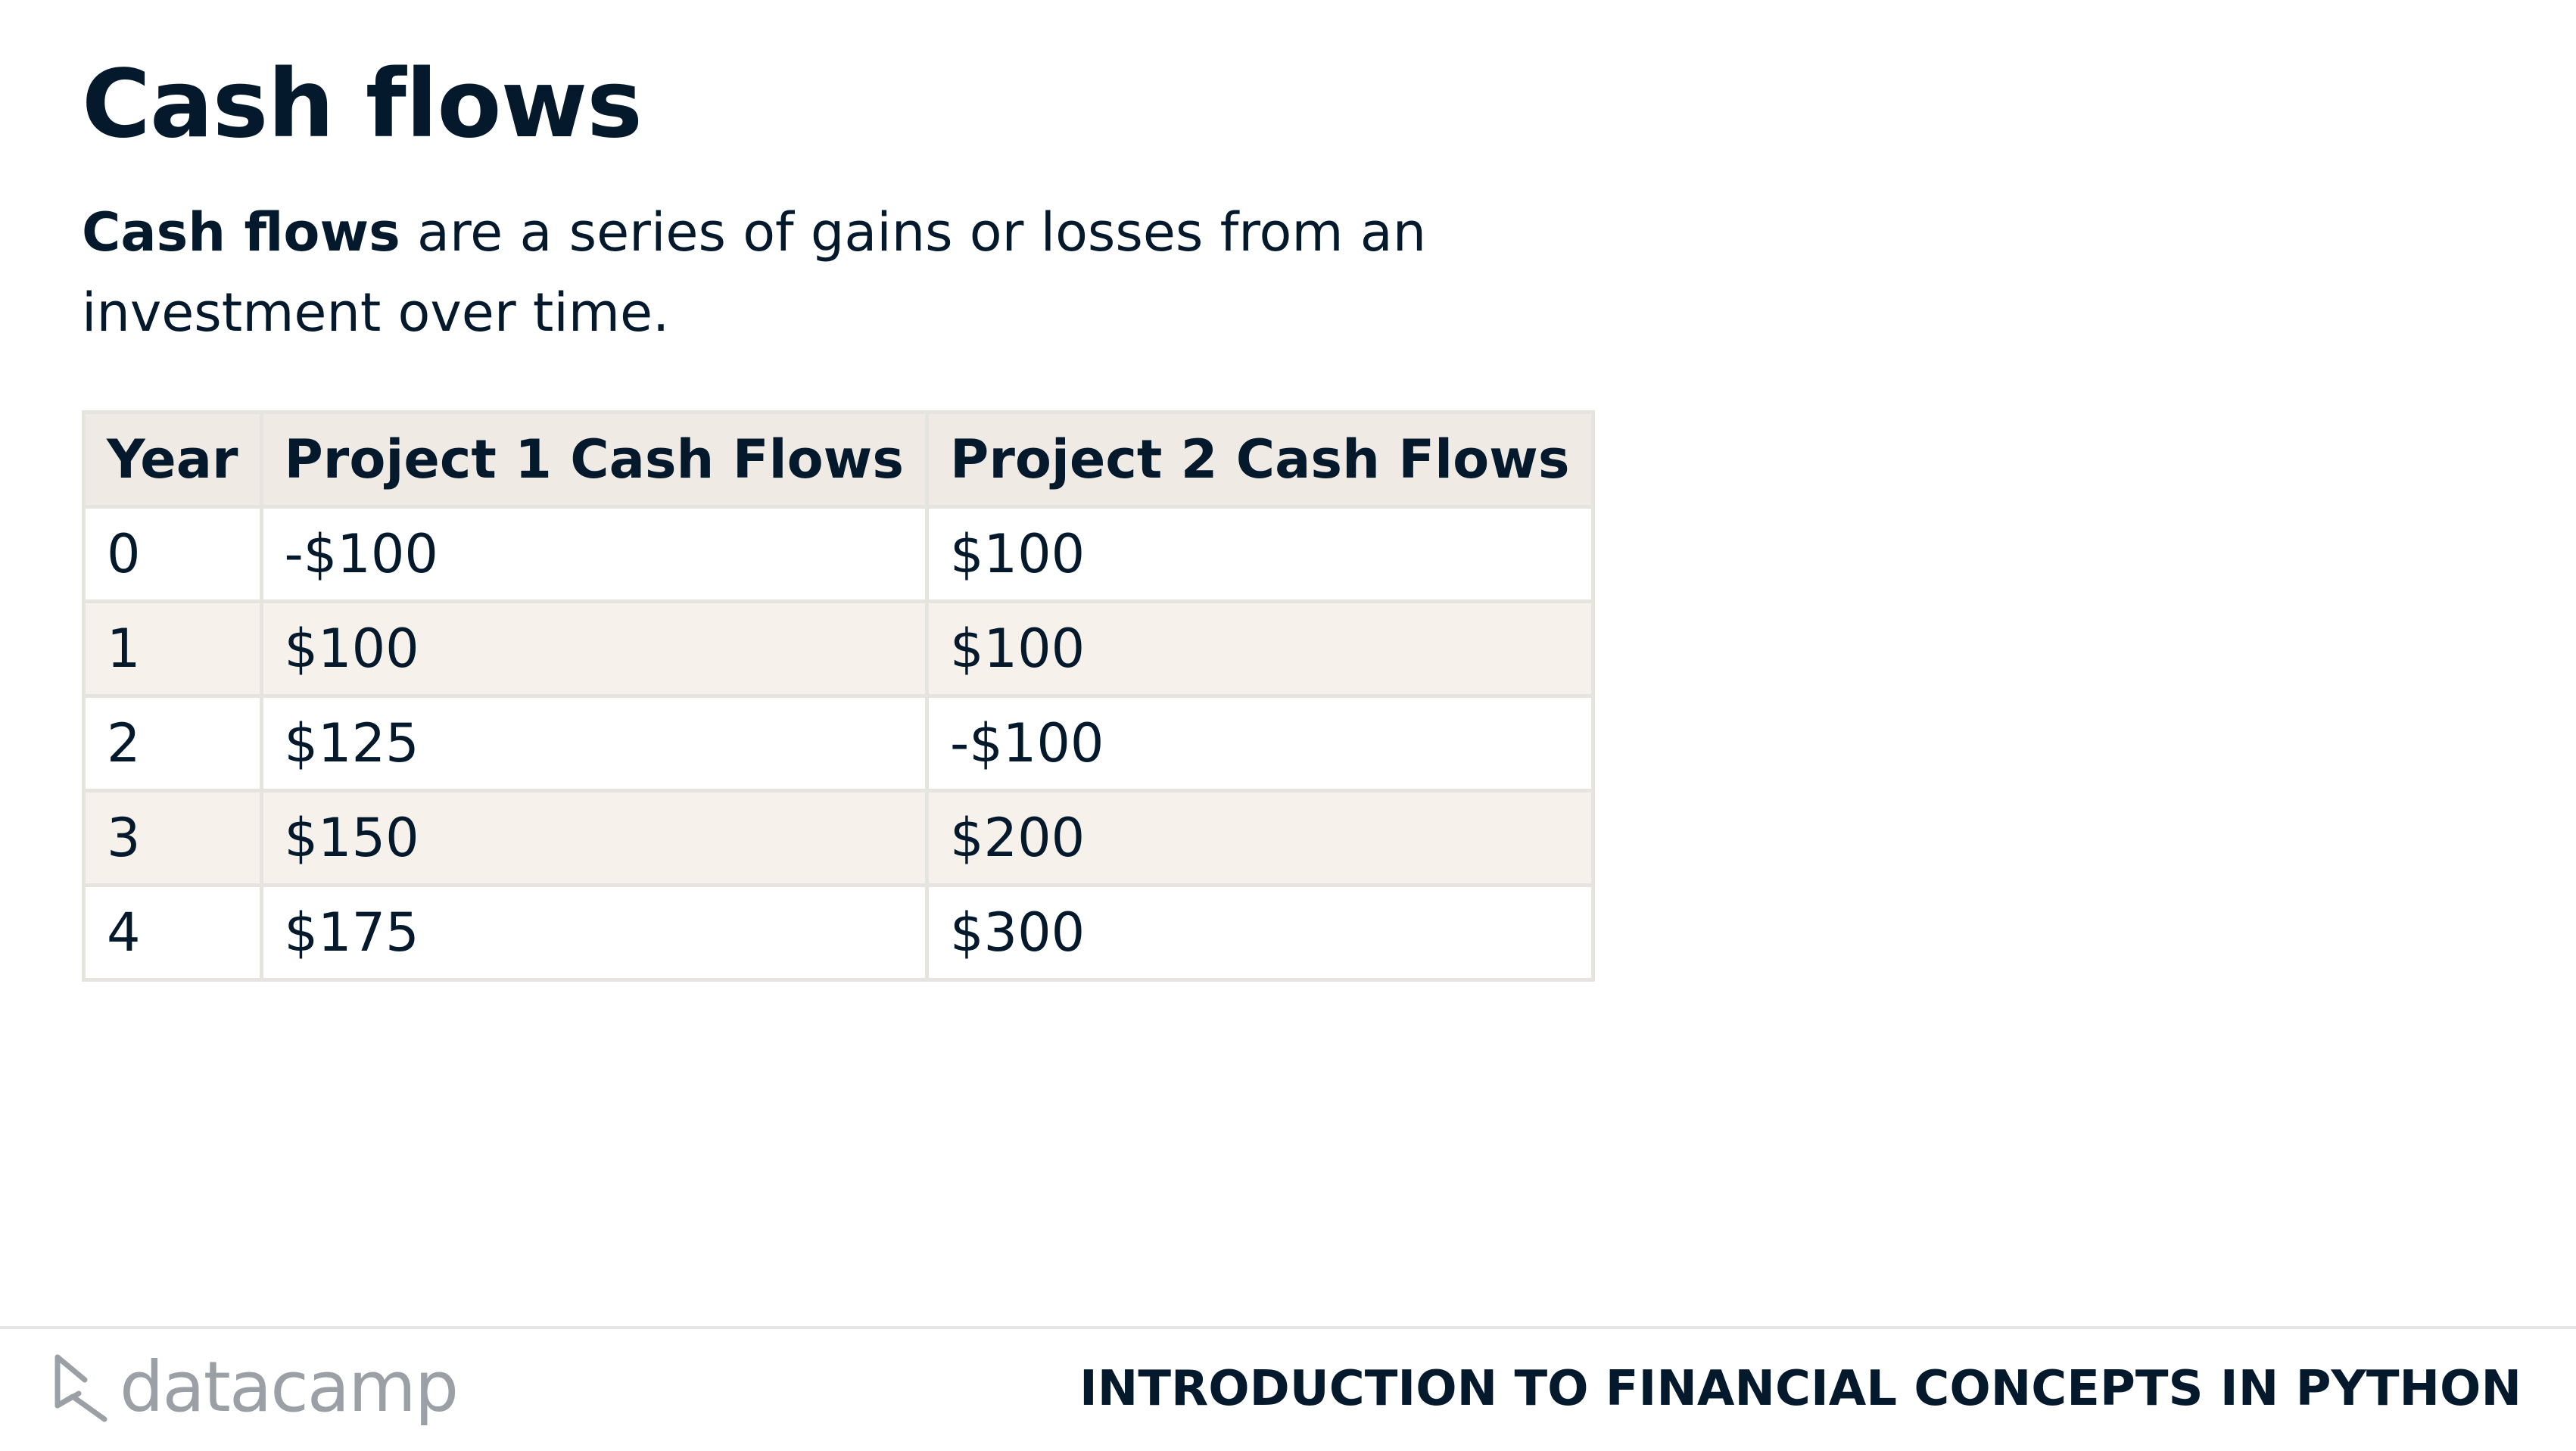 Image resolution: width=2576 pixels, height=1451 pixels. Describe the element at coordinates (172, 460) in the screenshot. I see `header-year: Year` at that location.